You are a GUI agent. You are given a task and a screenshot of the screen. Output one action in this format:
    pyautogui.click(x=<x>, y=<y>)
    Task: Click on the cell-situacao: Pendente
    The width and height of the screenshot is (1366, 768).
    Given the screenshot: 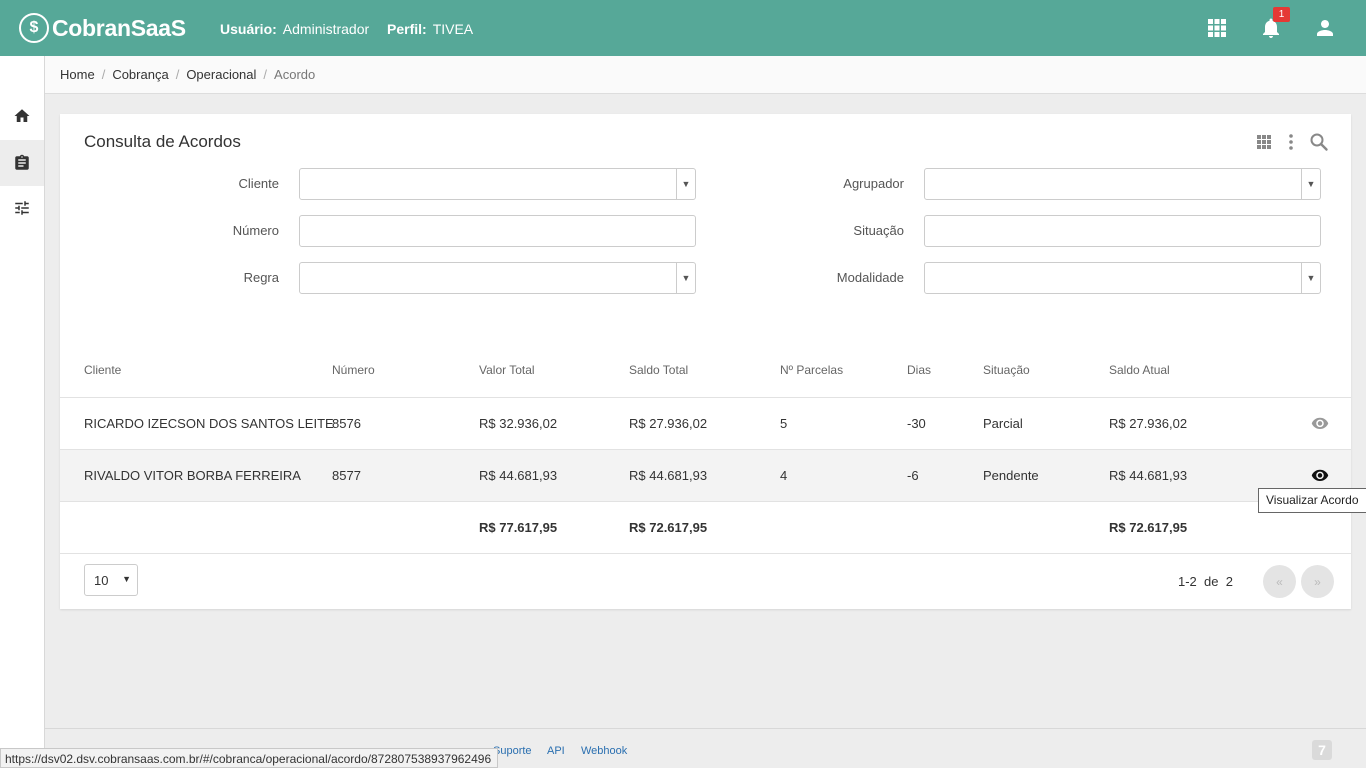 What is the action you would take?
    pyautogui.click(x=1011, y=475)
    